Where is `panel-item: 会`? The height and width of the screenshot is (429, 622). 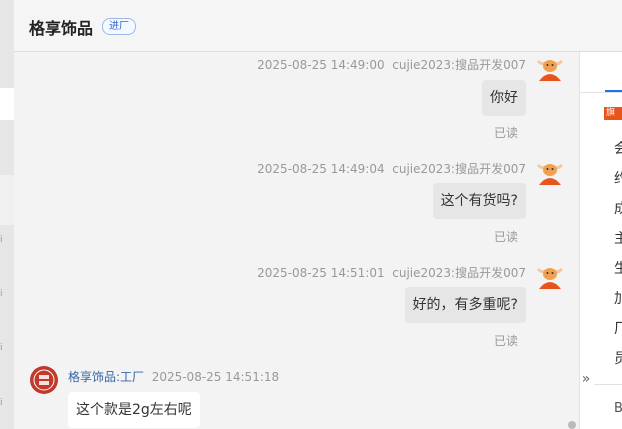
panel-item: 会 is located at coordinates (618, 149).